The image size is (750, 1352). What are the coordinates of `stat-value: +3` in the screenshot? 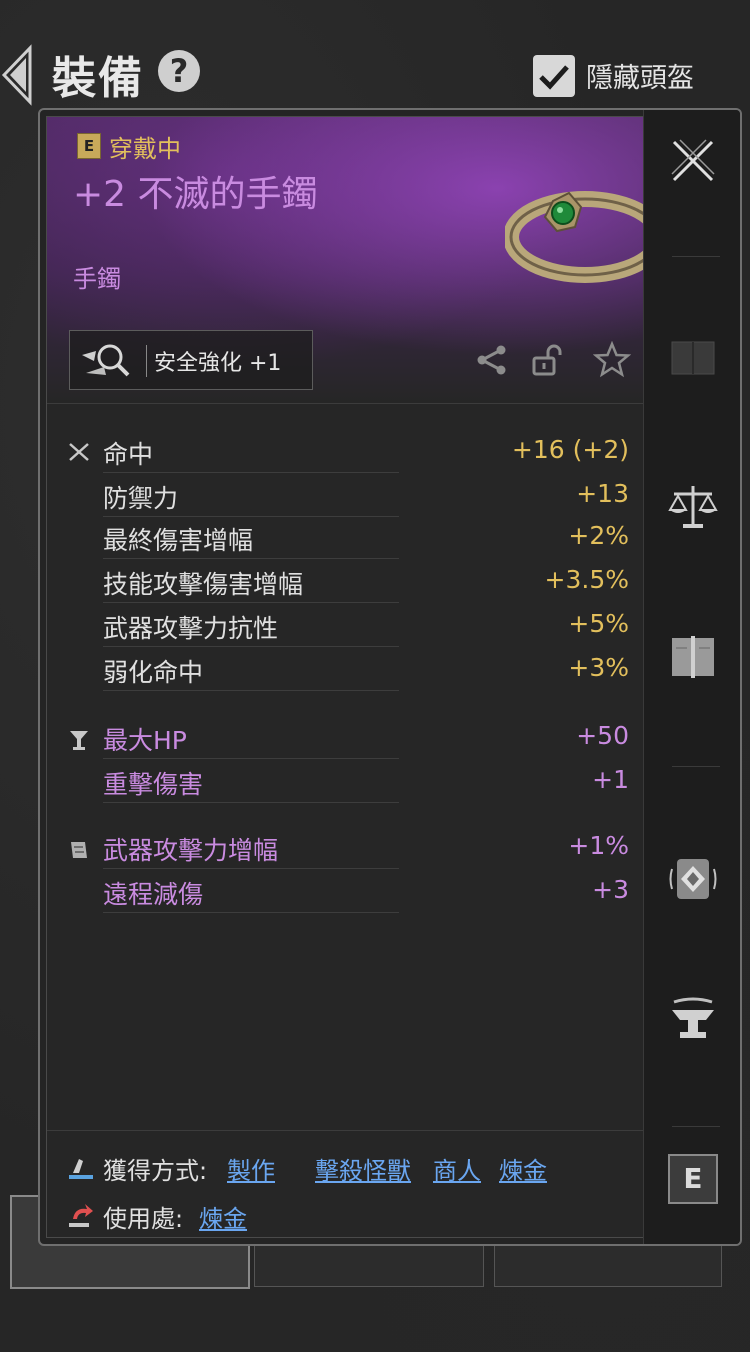 It's located at (610, 889).